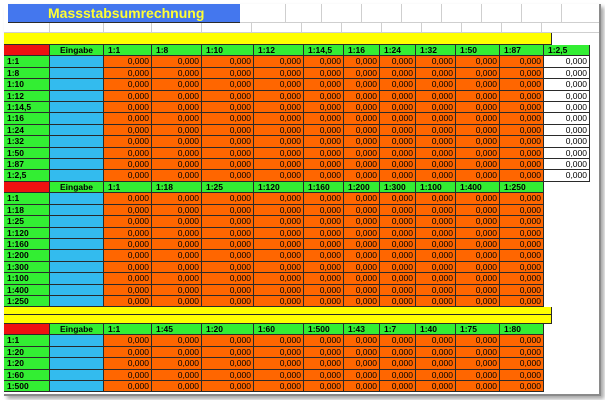 This screenshot has height=400, width=605. Describe the element at coordinates (567, 51) in the screenshot. I see `scale-column-header: 1:2,5` at that location.